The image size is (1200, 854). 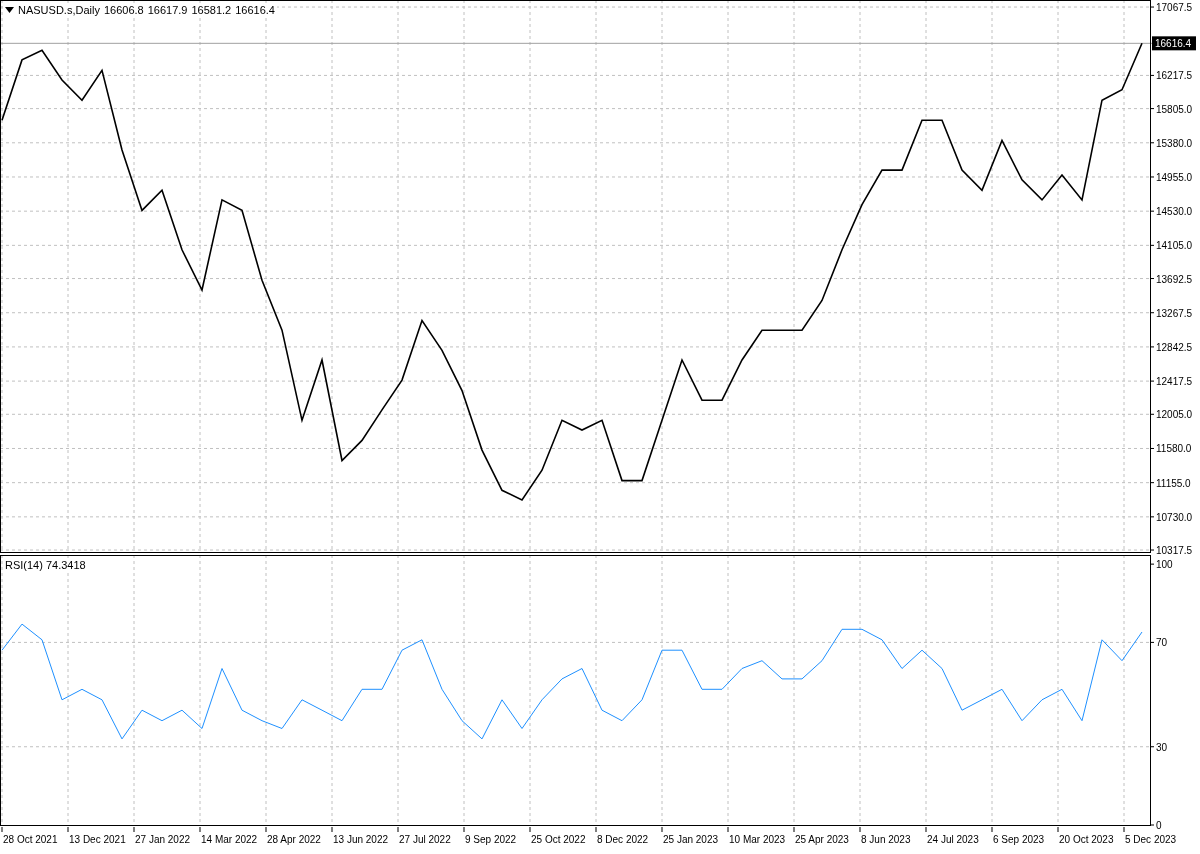 I want to click on axis-label: 20 Oct 2023, so click(x=1085, y=835).